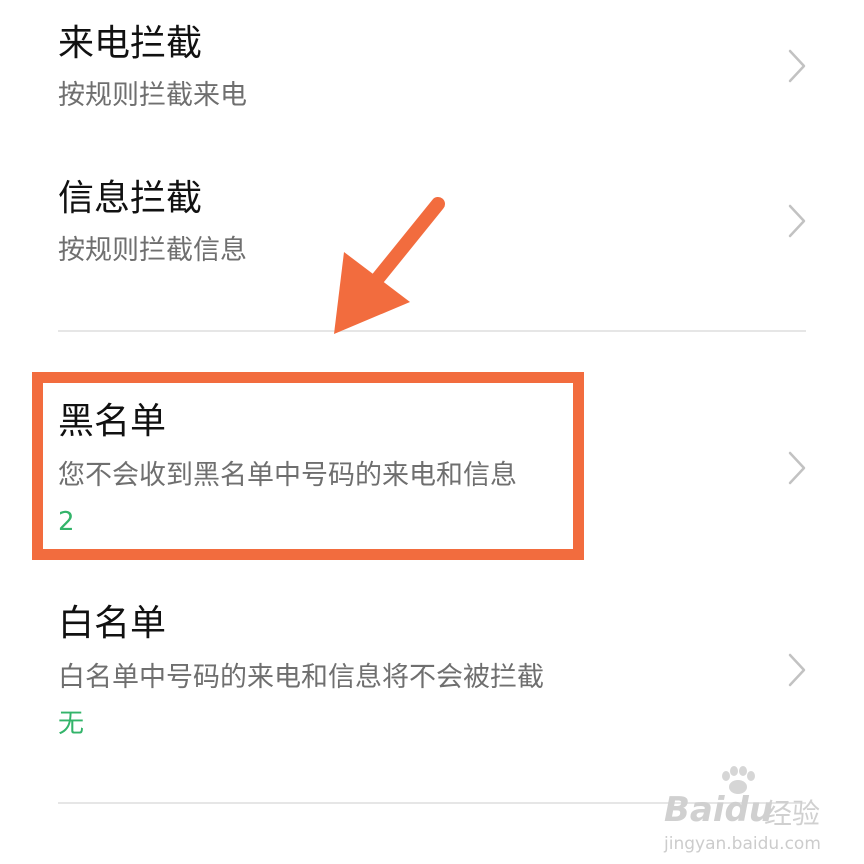 This screenshot has height=864, width=864. I want to click on watermark-url: jingyan.baidu.com, so click(742, 844).